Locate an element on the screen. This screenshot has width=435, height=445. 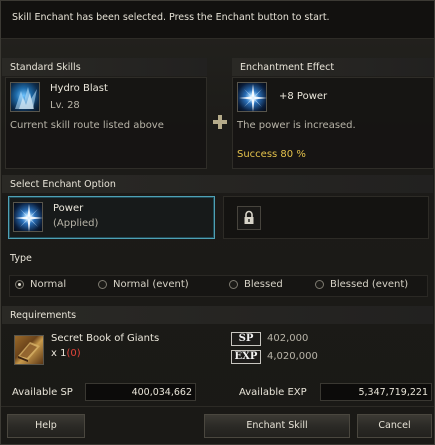
type-header-label: Type is located at coordinates (21, 258).